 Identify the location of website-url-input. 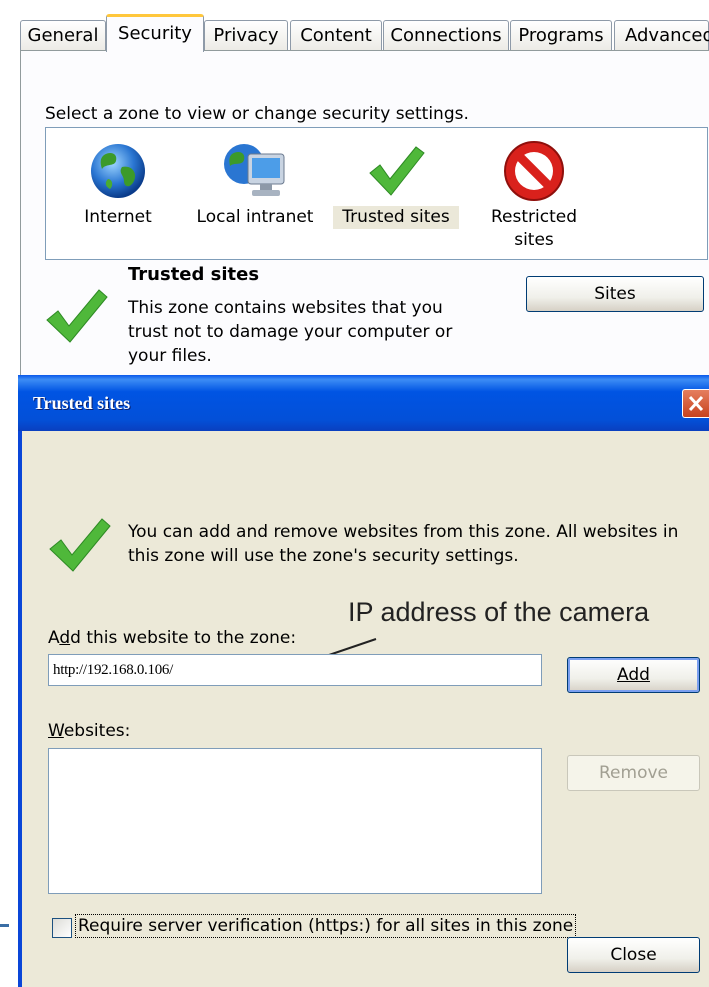
(295, 670).